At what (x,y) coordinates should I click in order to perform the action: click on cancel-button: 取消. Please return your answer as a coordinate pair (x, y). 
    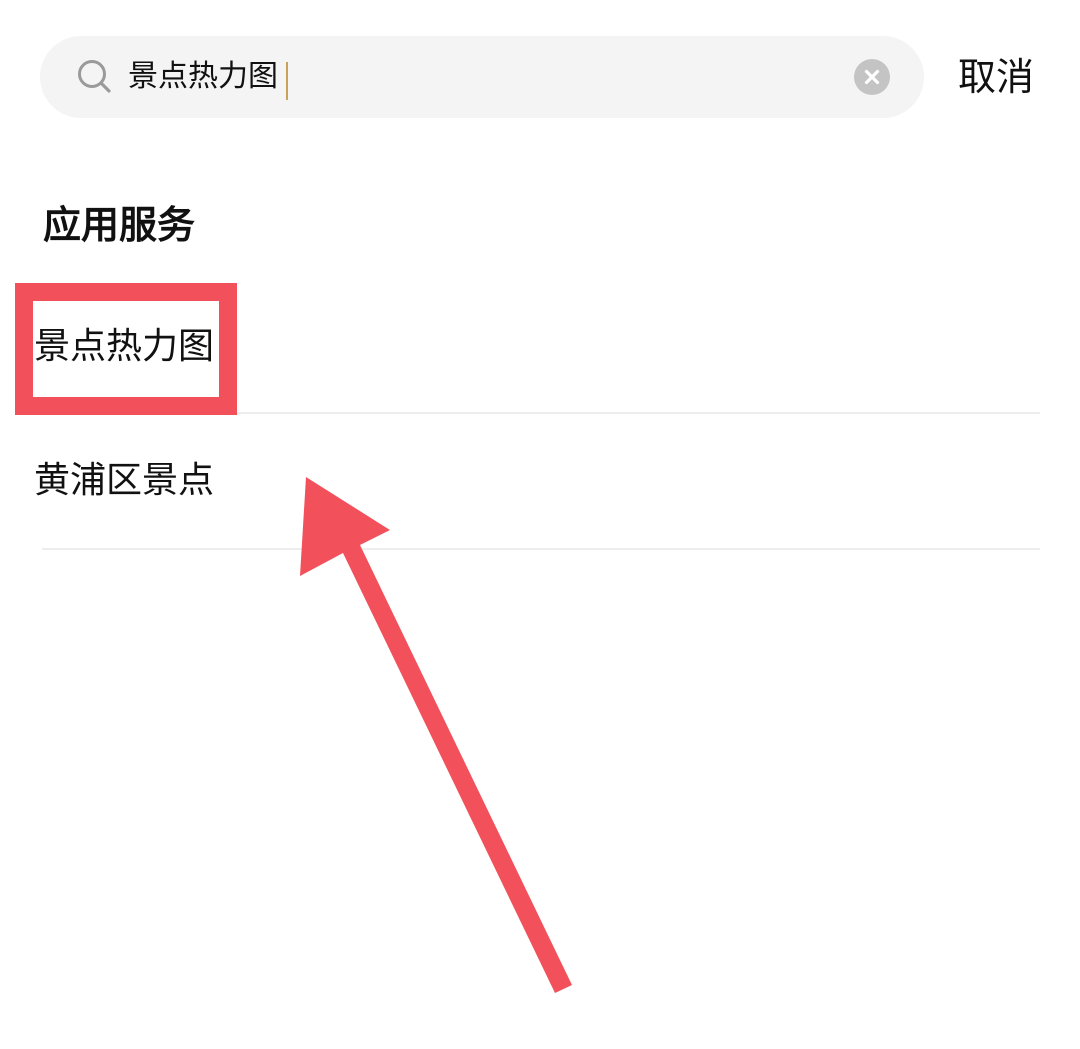
    Looking at the image, I should click on (996, 77).